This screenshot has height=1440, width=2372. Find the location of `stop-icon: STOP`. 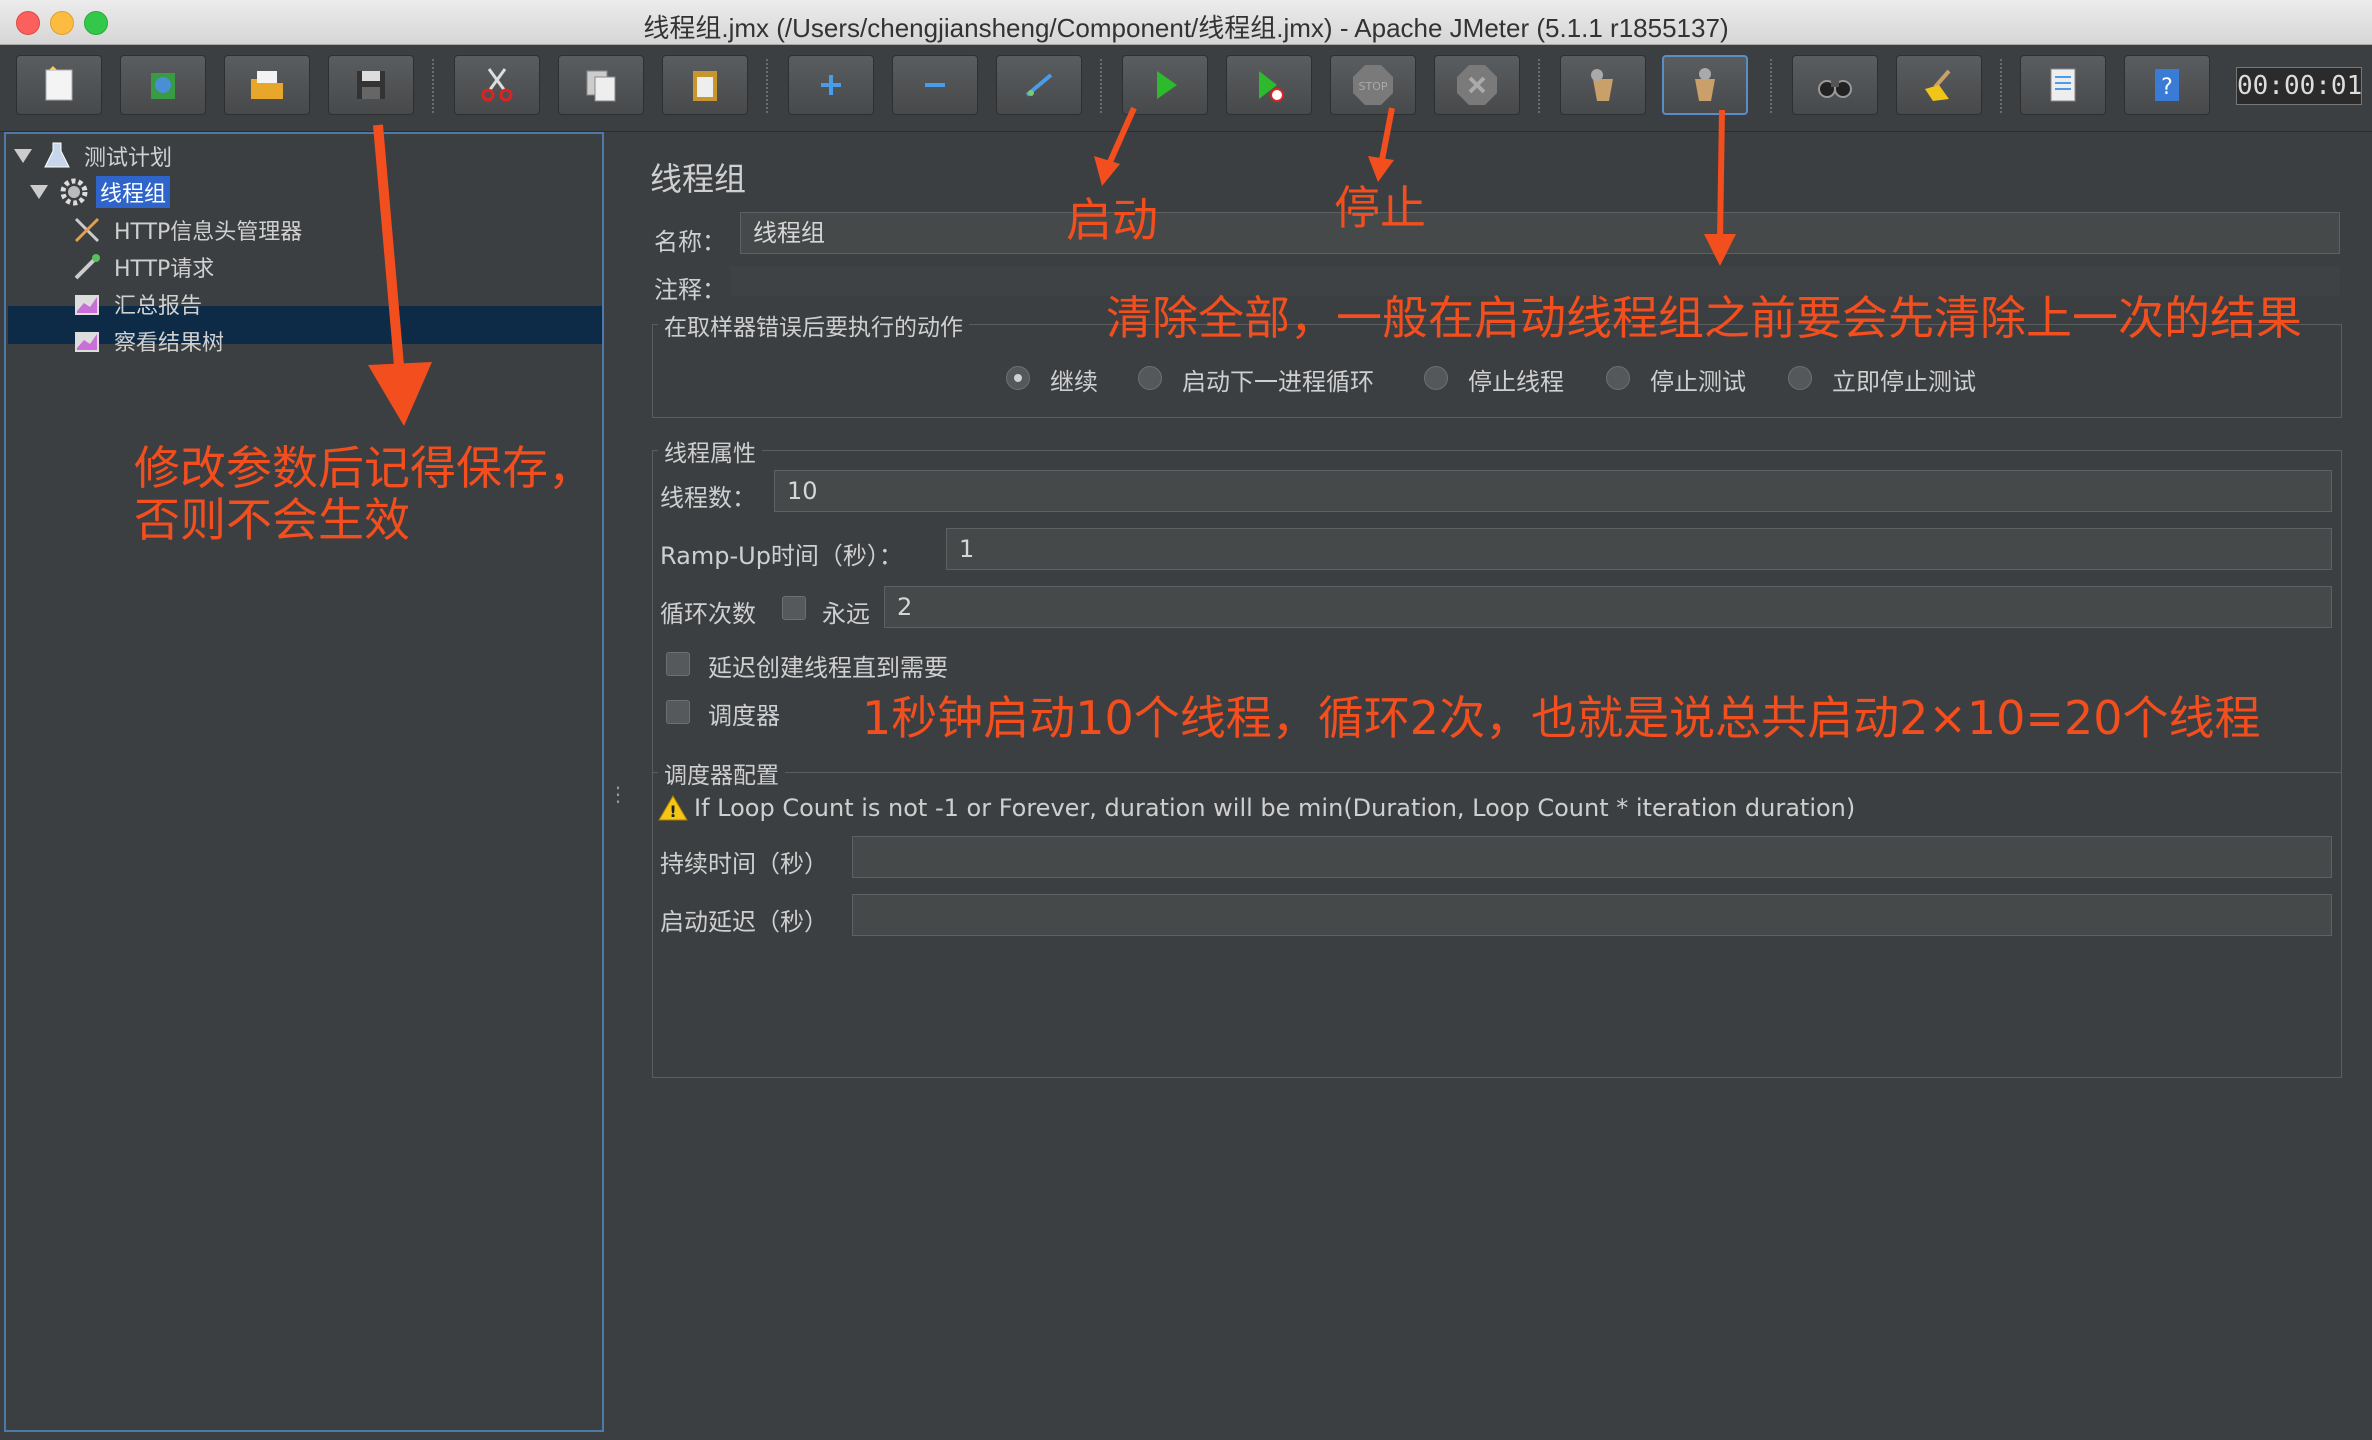

stop-icon: STOP is located at coordinates (1373, 85).